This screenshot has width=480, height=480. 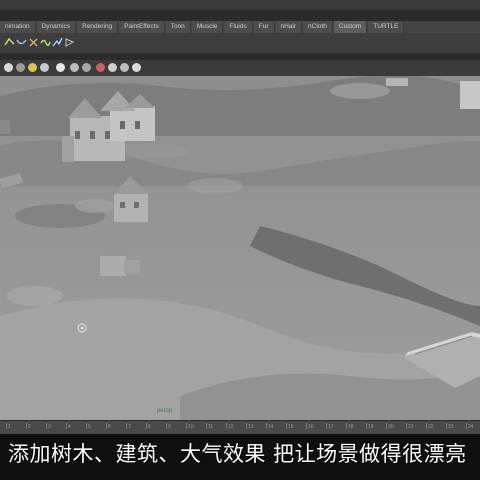 What do you see at coordinates (69, 427) in the screenshot?
I see `timeline-tick-label: 4` at bounding box center [69, 427].